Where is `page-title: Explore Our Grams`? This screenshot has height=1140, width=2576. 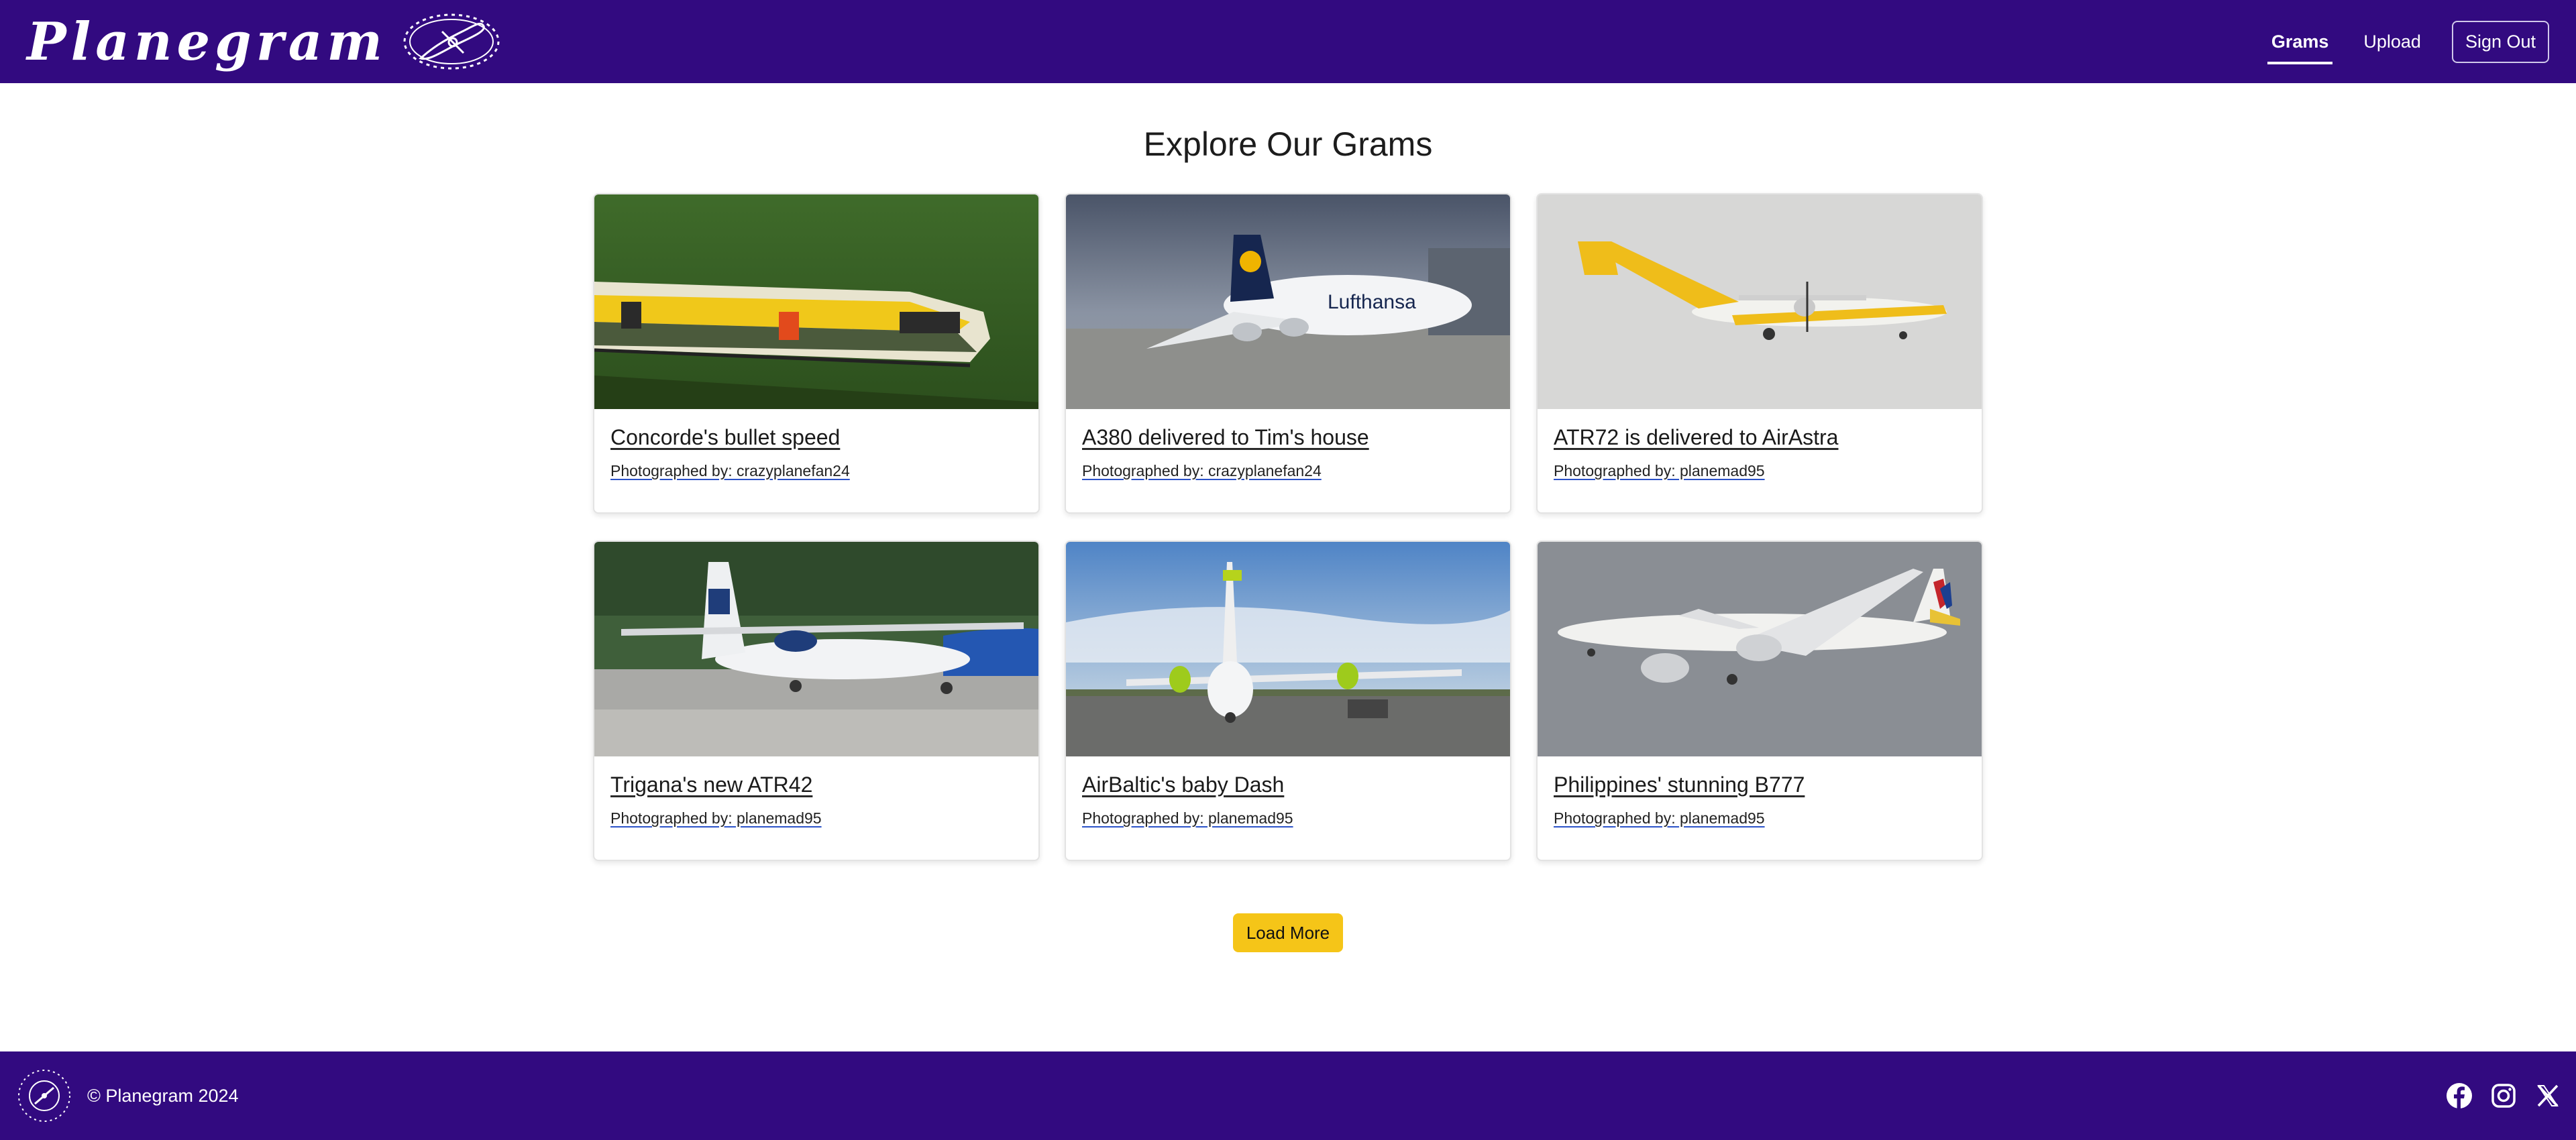 page-title: Explore Our Grams is located at coordinates (1288, 144).